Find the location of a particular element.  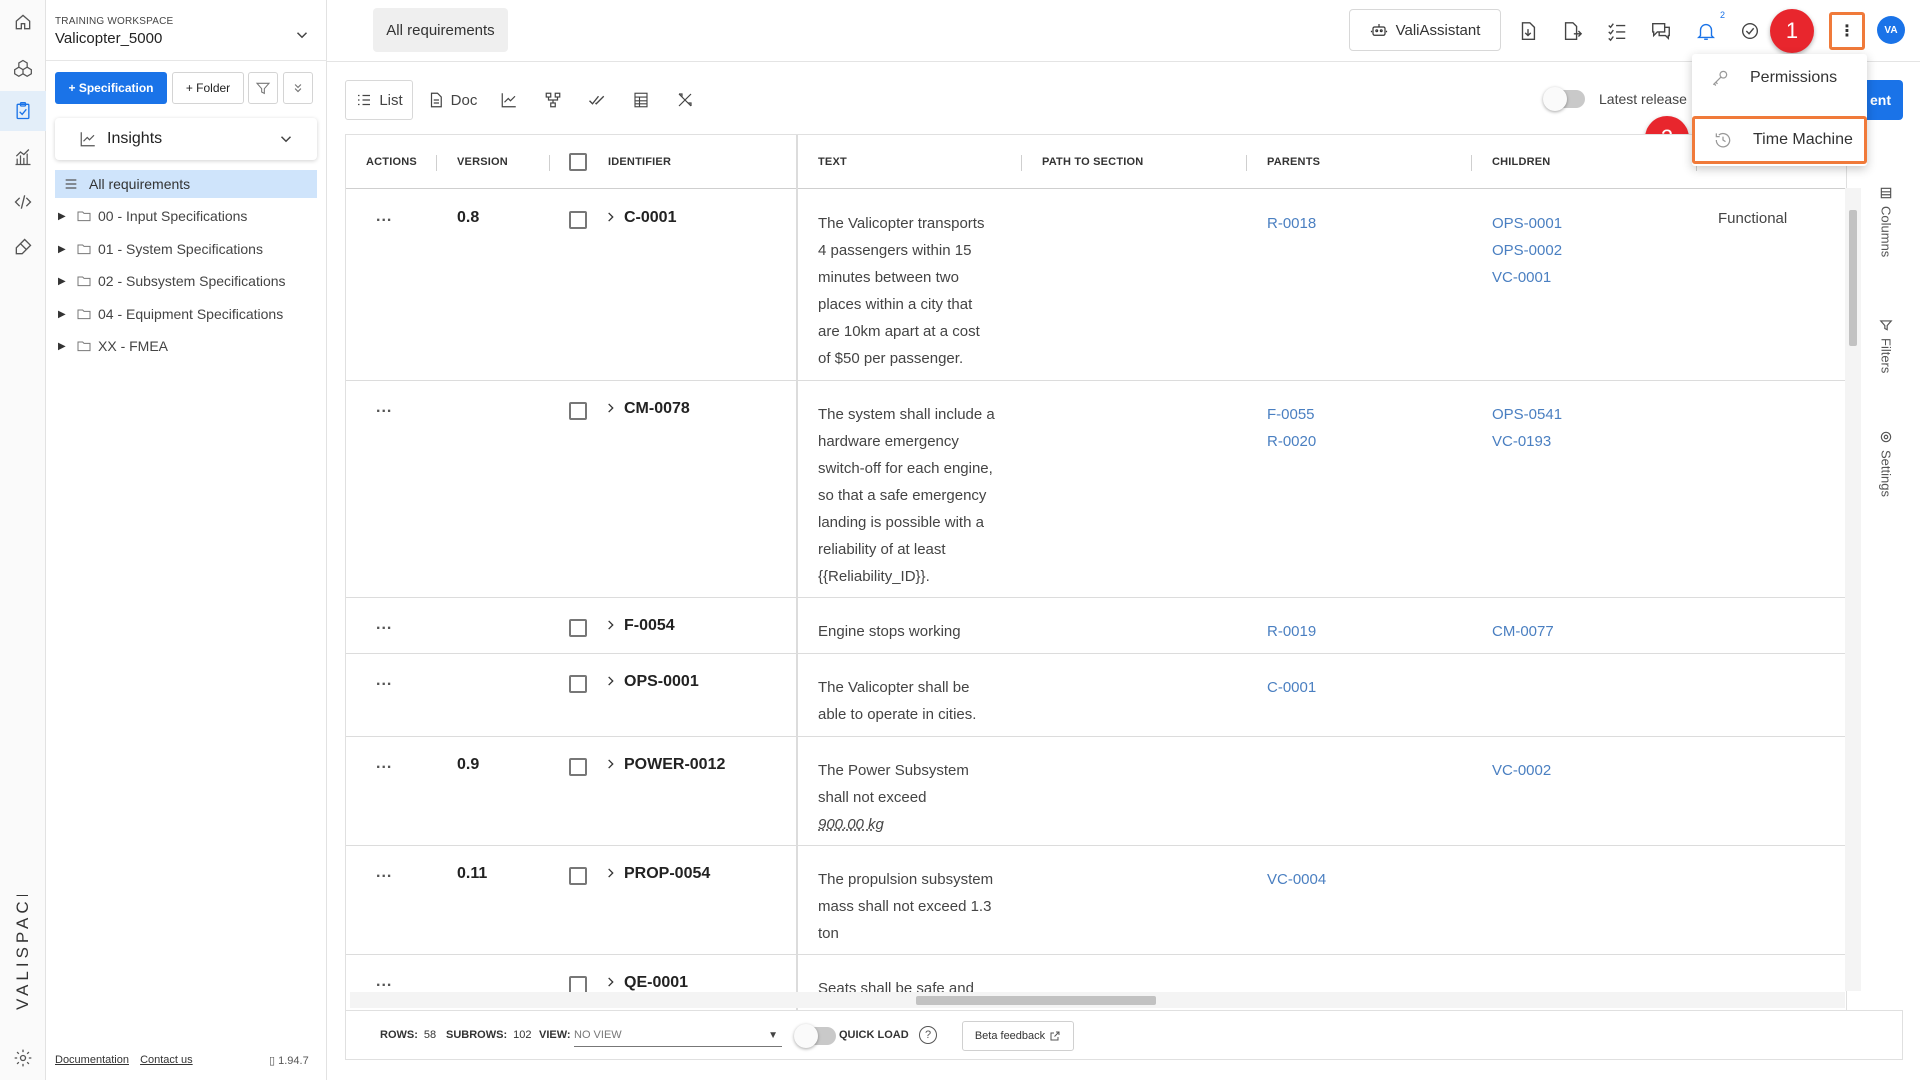

parent-link: C-0001 is located at coordinates (1291, 687).